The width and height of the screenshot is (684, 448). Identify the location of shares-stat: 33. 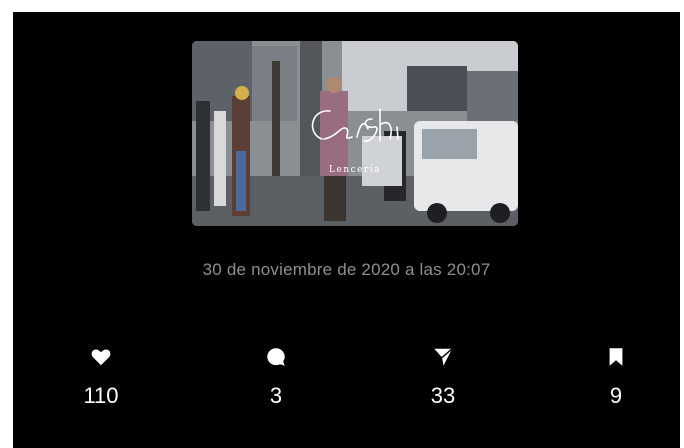
(443, 377).